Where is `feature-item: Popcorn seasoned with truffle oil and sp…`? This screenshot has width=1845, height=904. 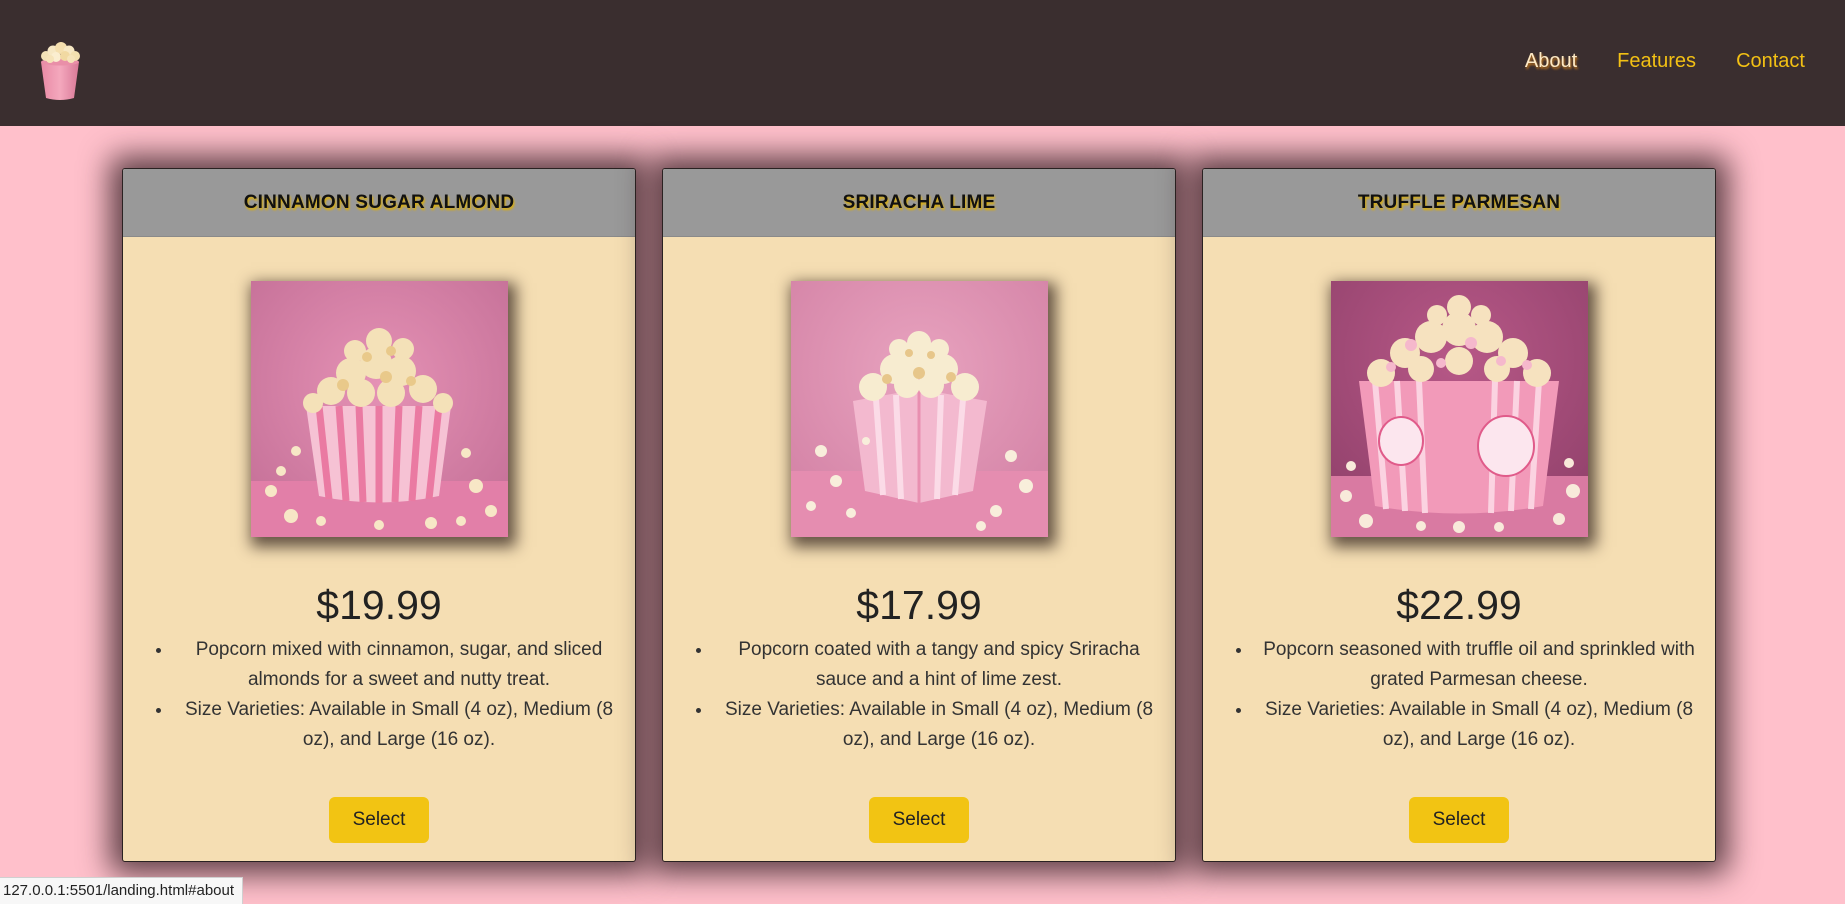
feature-item: Popcorn seasoned with truffle oil and sp… is located at coordinates (1479, 665).